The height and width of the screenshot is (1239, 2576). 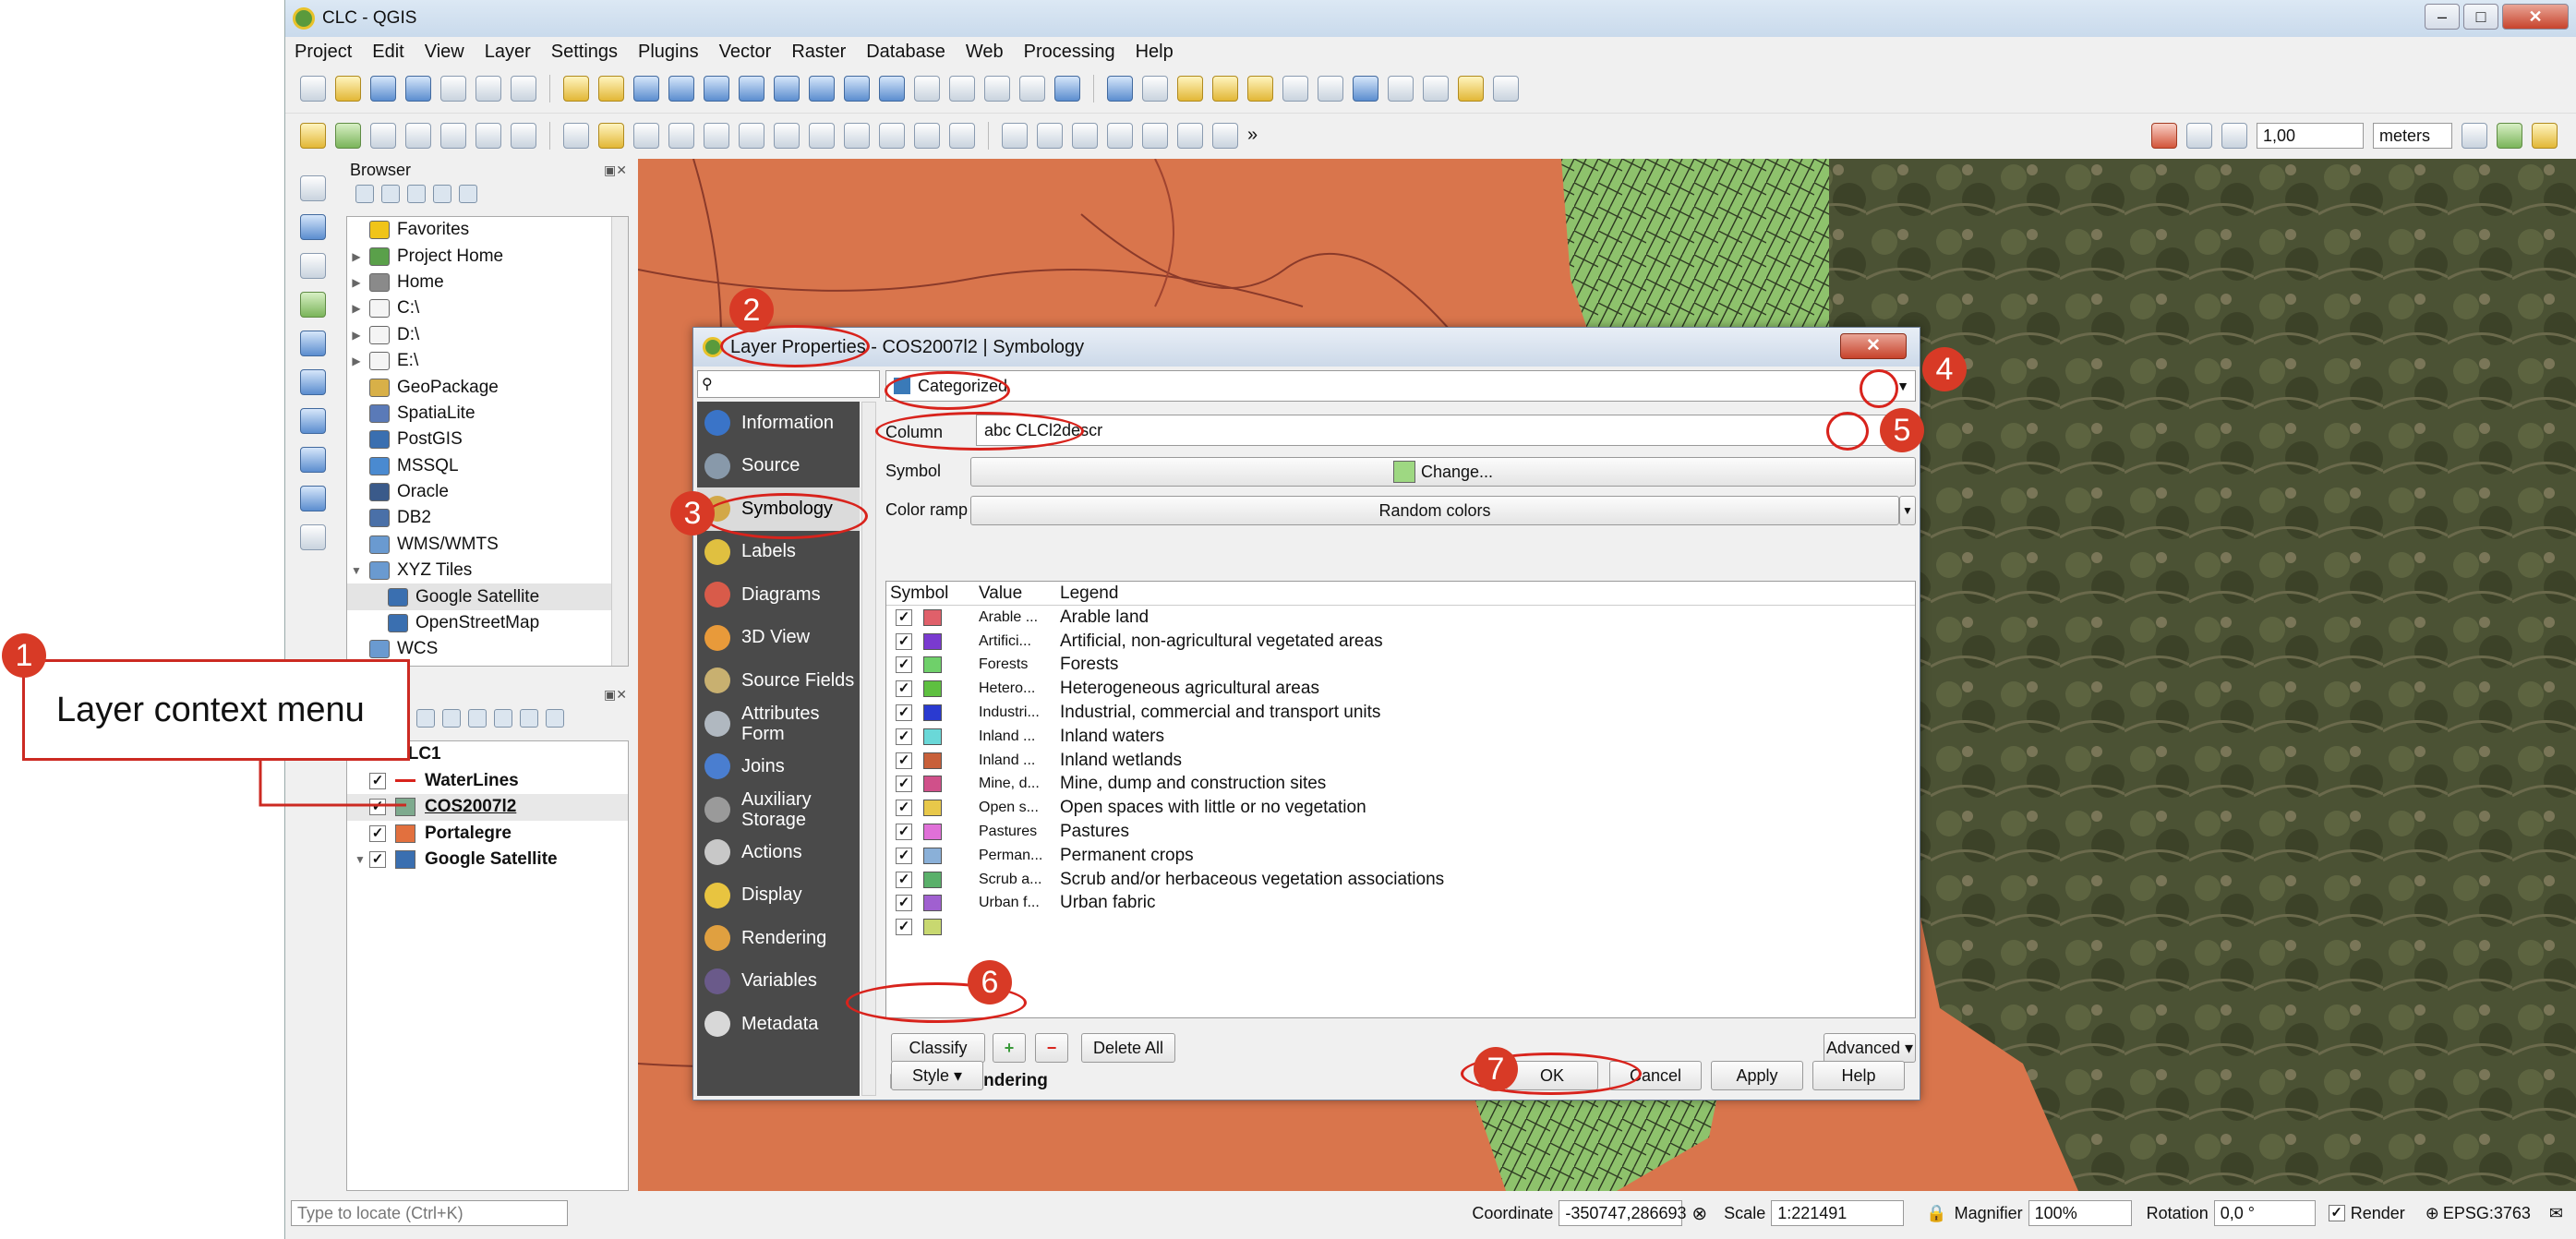 I want to click on annotation-badge-7: 7, so click(x=1496, y=1069).